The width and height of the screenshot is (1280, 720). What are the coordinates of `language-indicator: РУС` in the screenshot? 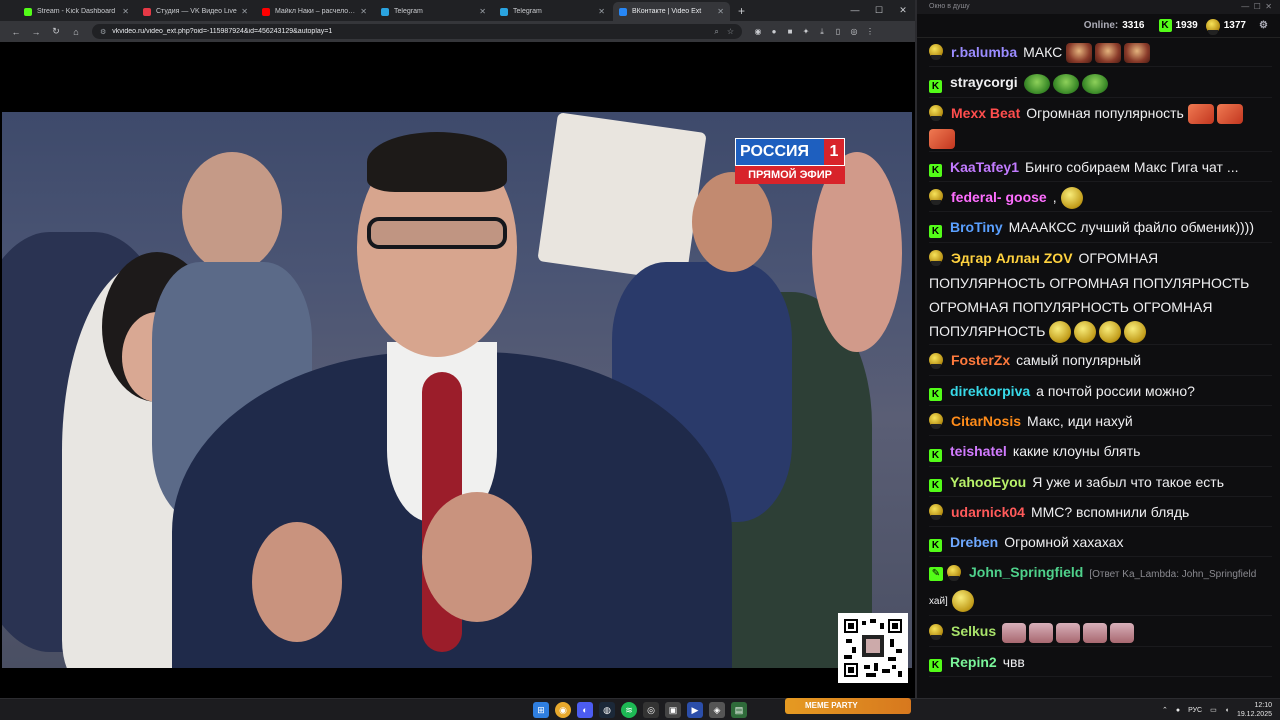 It's located at (1195, 710).